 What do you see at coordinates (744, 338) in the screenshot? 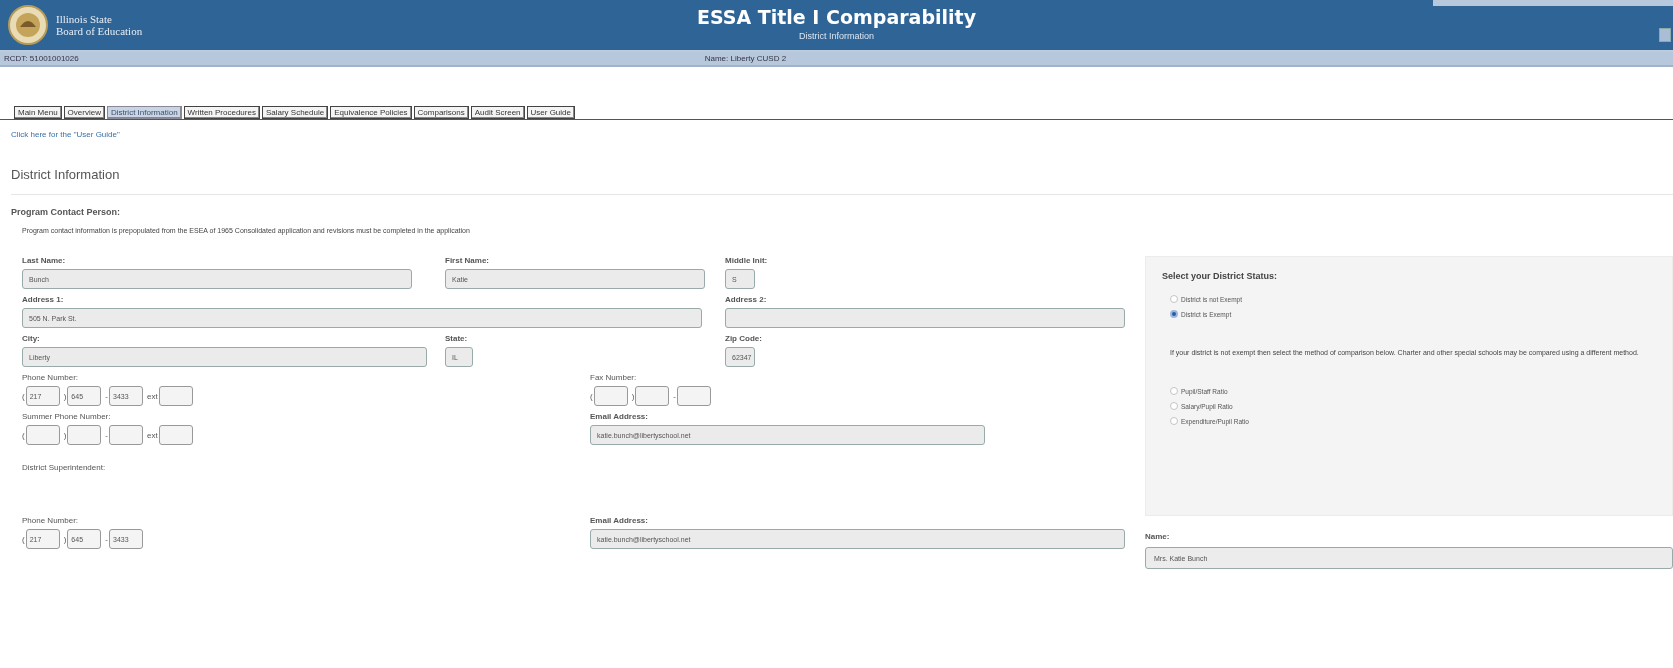
I see `field-label: Zip Code:` at bounding box center [744, 338].